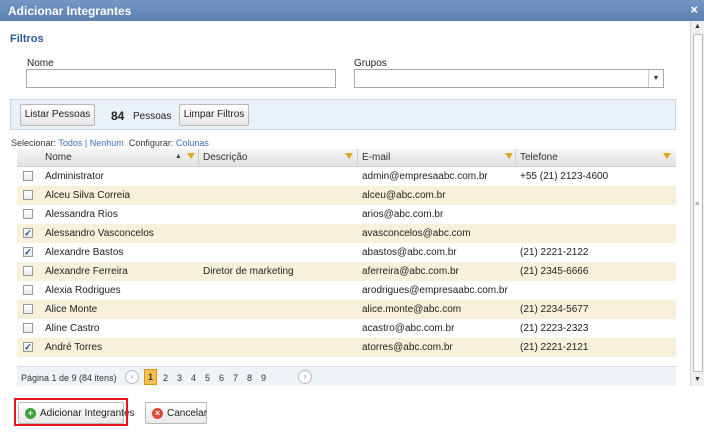 This screenshot has width=704, height=436. What do you see at coordinates (554, 309) in the screenshot?
I see `cell-phone: (21) 2234-5677` at bounding box center [554, 309].